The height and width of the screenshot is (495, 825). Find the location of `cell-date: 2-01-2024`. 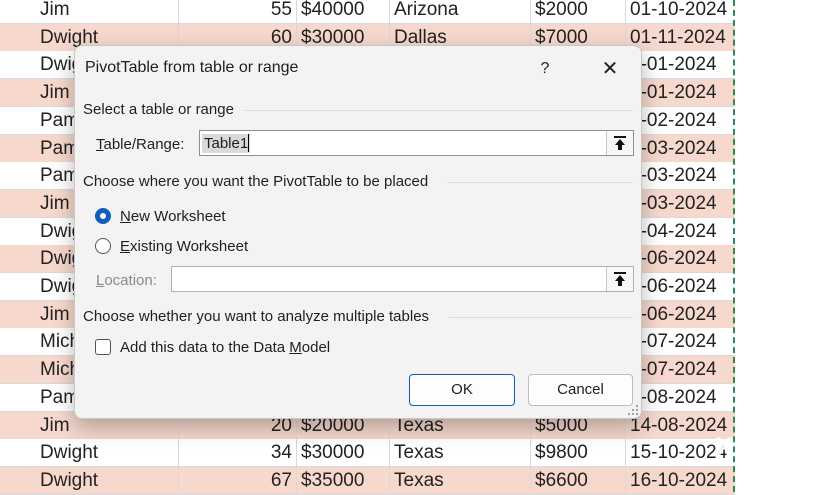

cell-date: 2-01-2024 is located at coordinates (680, 93).